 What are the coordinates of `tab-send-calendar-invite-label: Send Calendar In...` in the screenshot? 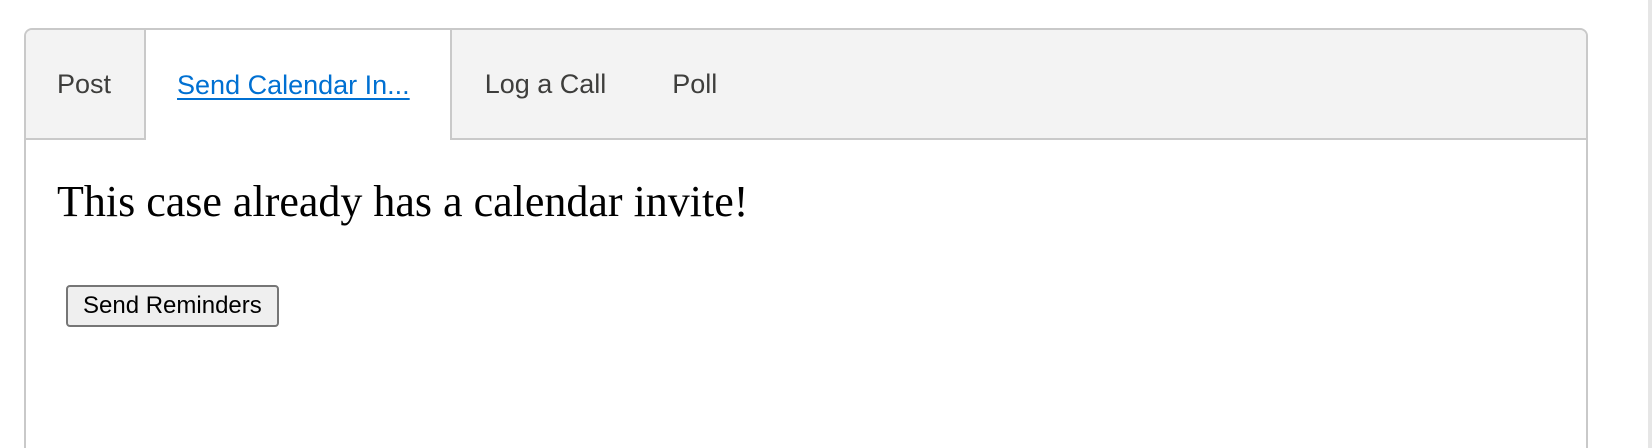 It's located at (293, 84).